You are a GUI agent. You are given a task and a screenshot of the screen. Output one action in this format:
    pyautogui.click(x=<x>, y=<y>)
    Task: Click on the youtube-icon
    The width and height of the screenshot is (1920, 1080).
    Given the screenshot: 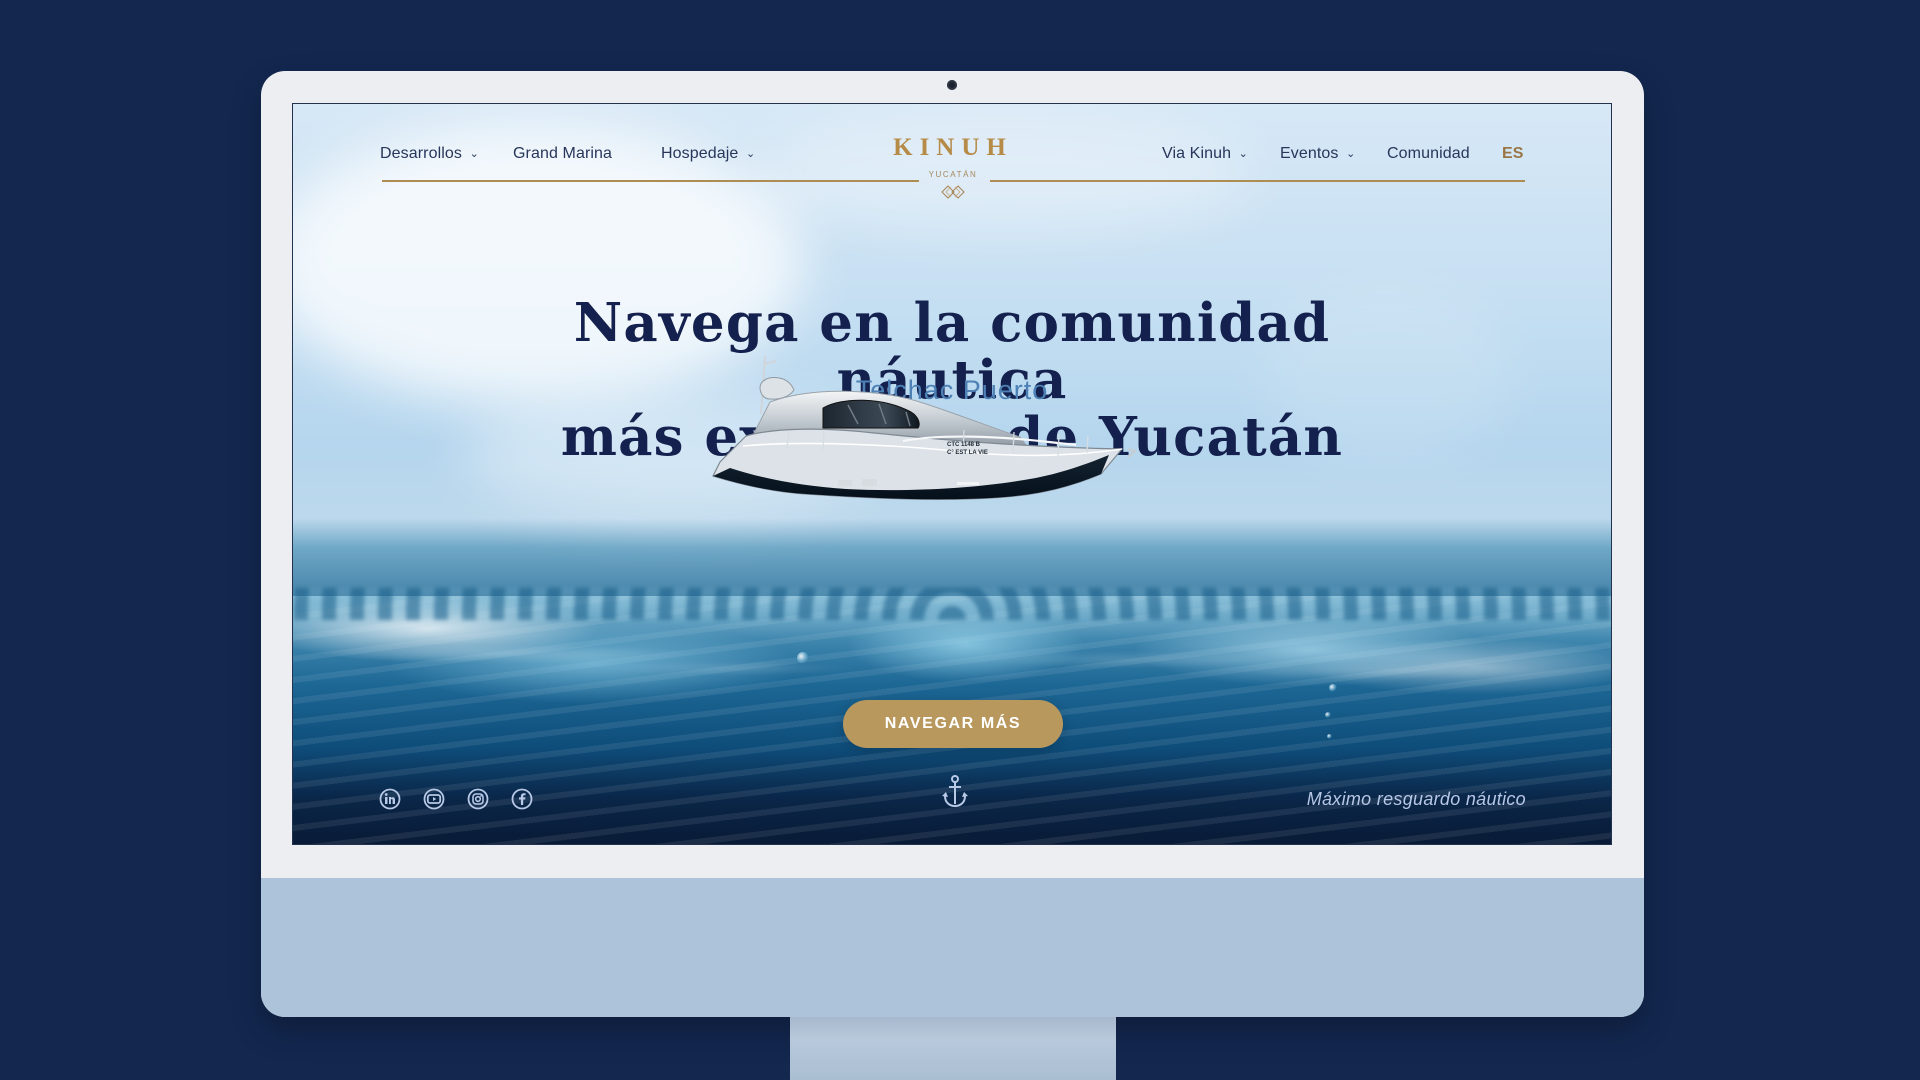 What is the action you would take?
    pyautogui.click(x=434, y=799)
    